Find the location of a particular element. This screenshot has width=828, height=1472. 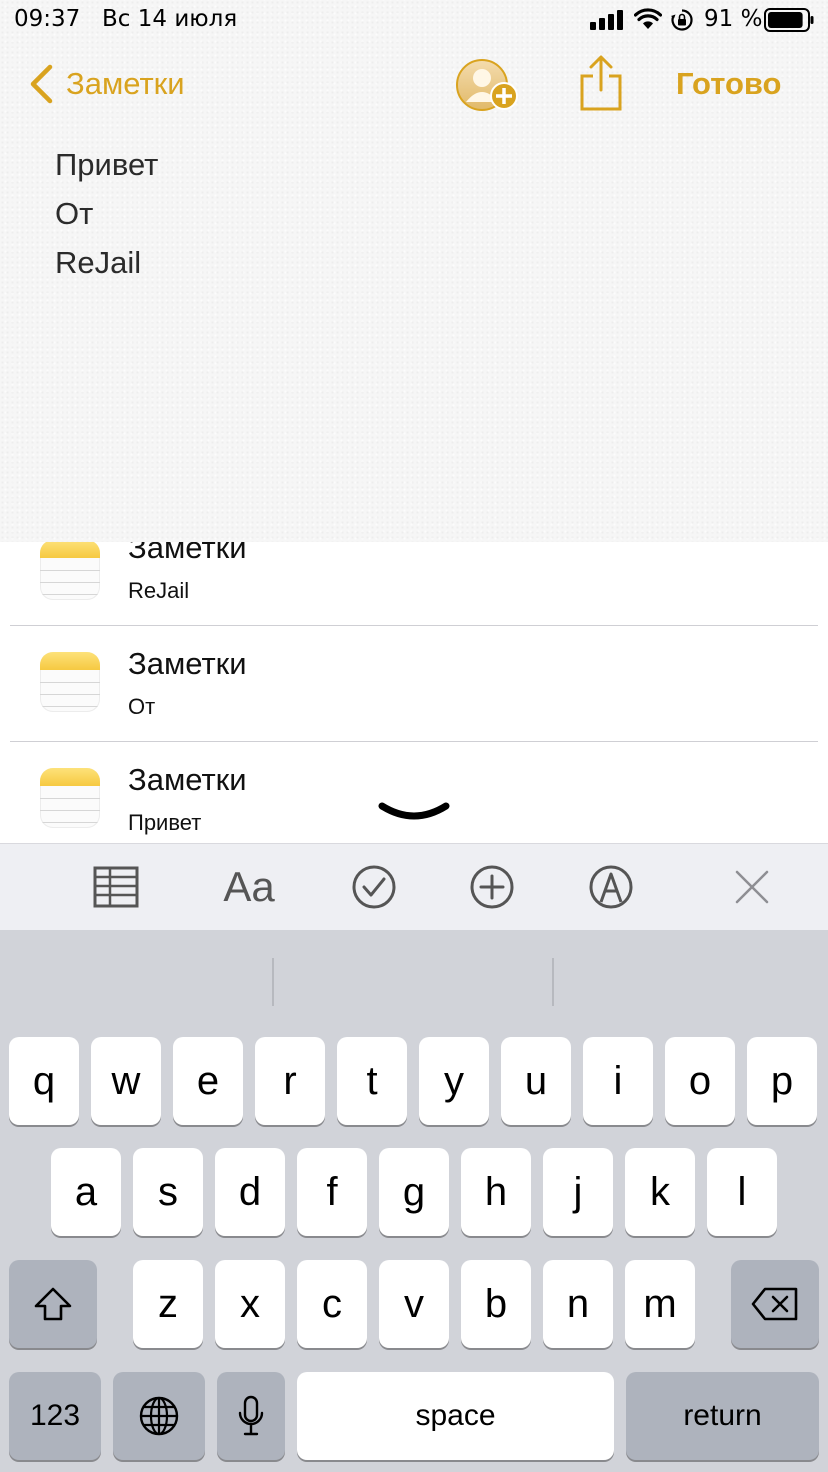

key-q: q is located at coordinates (44, 1081).